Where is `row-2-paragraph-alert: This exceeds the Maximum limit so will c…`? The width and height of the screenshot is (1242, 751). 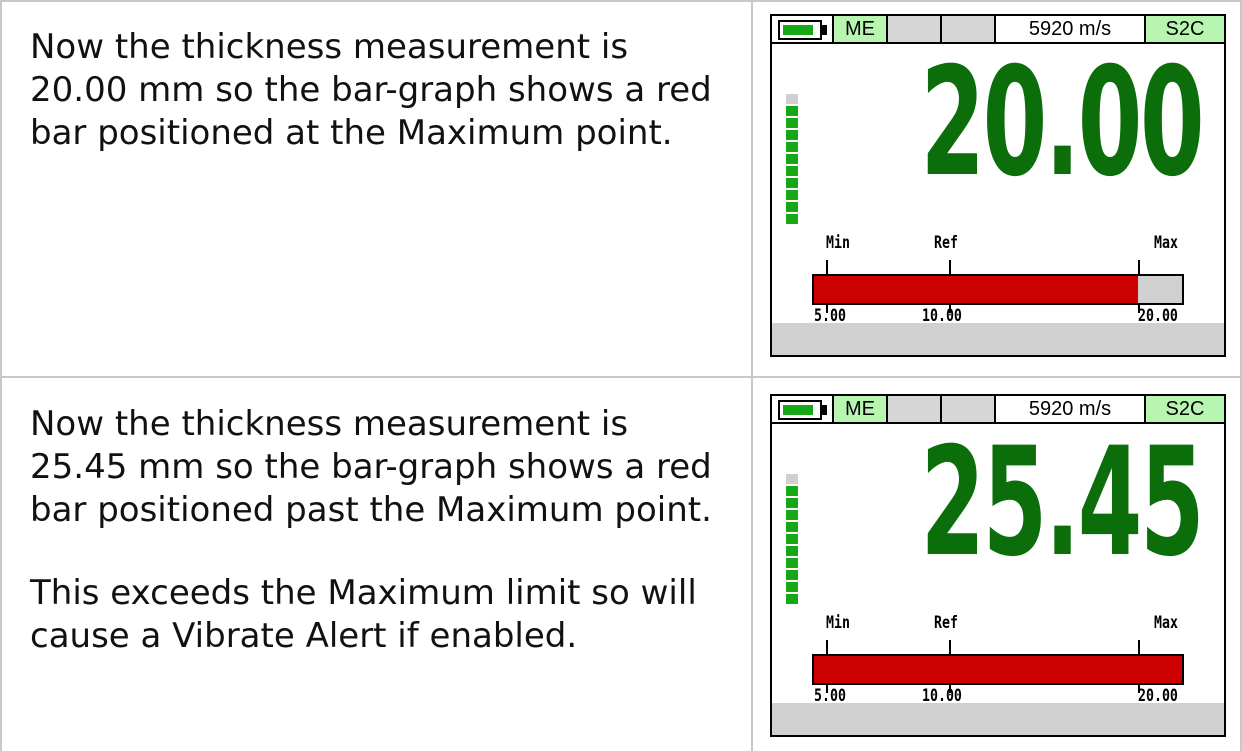 row-2-paragraph-alert: This exceeds the Maximum limit so will c… is located at coordinates (363, 614).